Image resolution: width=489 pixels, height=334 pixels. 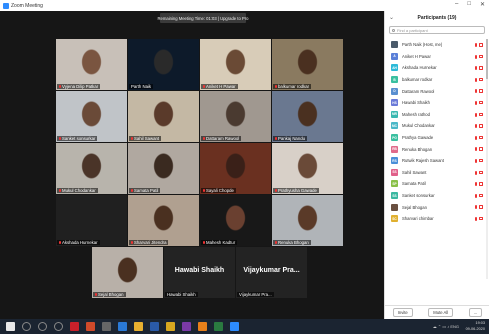 What do you see at coordinates (394, 184) in the screenshot?
I see `avatar: SP` at bounding box center [394, 184].